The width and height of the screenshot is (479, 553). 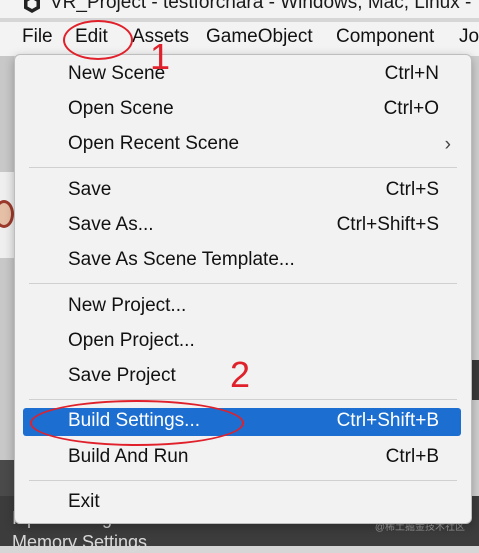 I want to click on menu-item-save-as: Save As... Ctrl+Shift+S, so click(x=242, y=226).